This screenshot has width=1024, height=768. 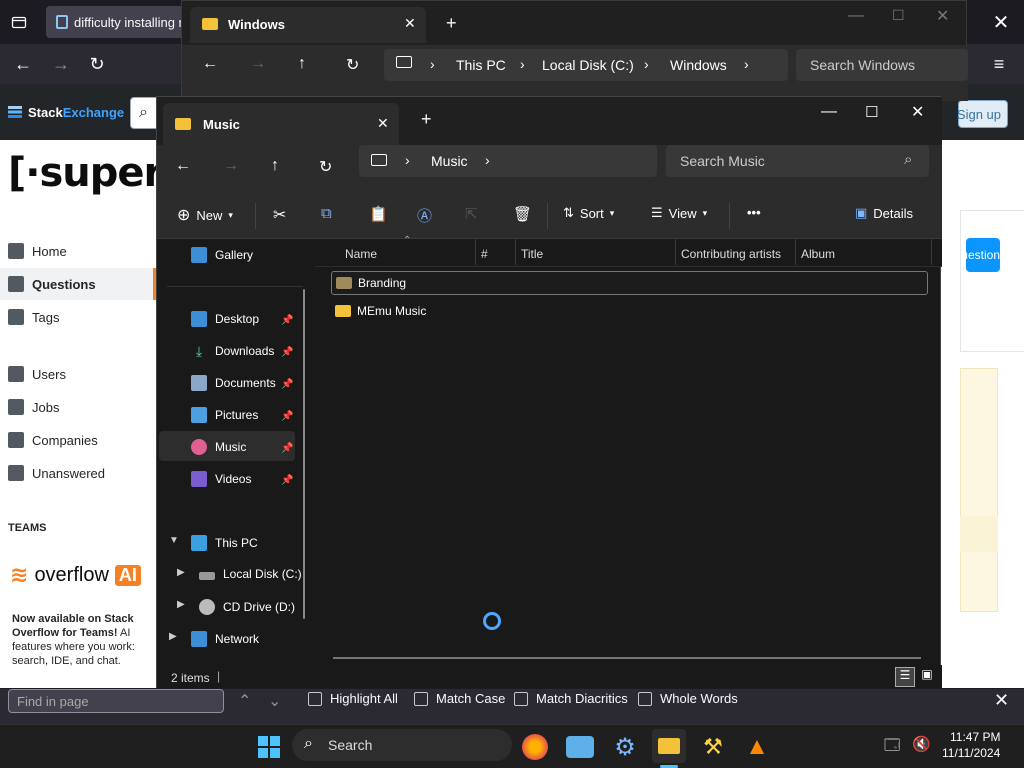 What do you see at coordinates (37, 251) in the screenshot?
I see `nav-home: Home` at bounding box center [37, 251].